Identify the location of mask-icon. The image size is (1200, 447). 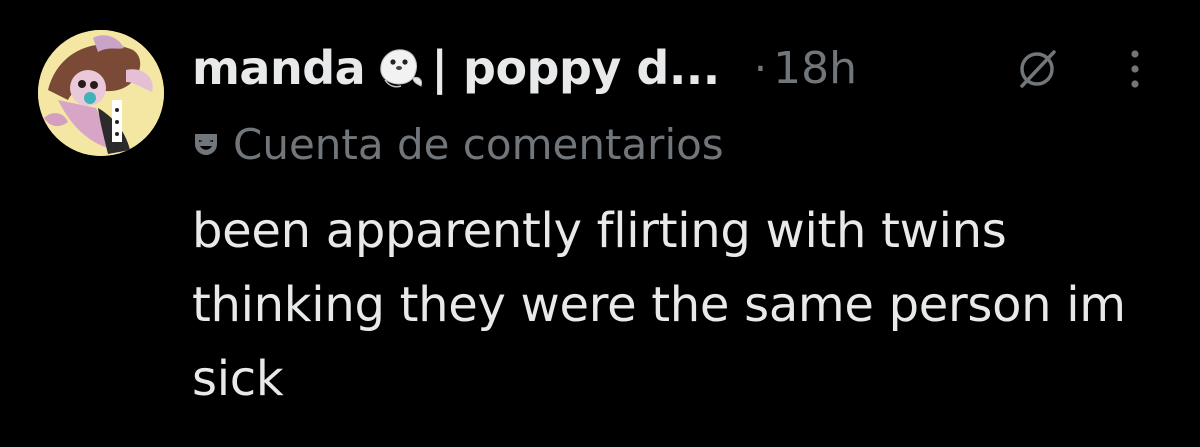
(206, 144).